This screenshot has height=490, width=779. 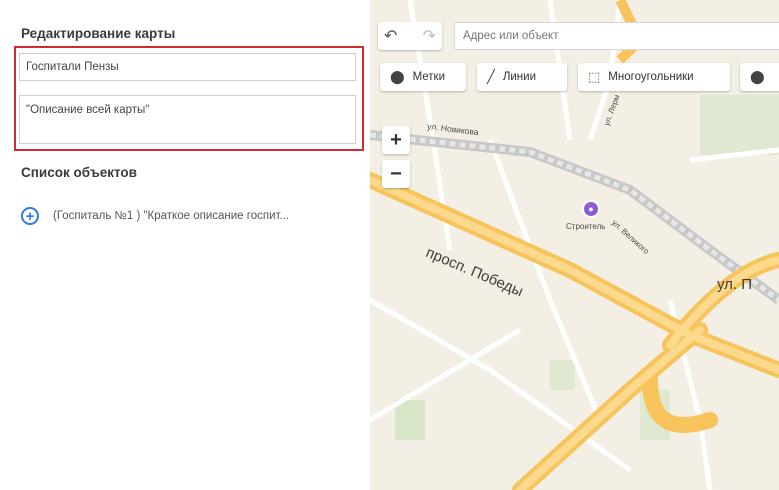 What do you see at coordinates (616, 36) in the screenshot?
I see `search-input` at bounding box center [616, 36].